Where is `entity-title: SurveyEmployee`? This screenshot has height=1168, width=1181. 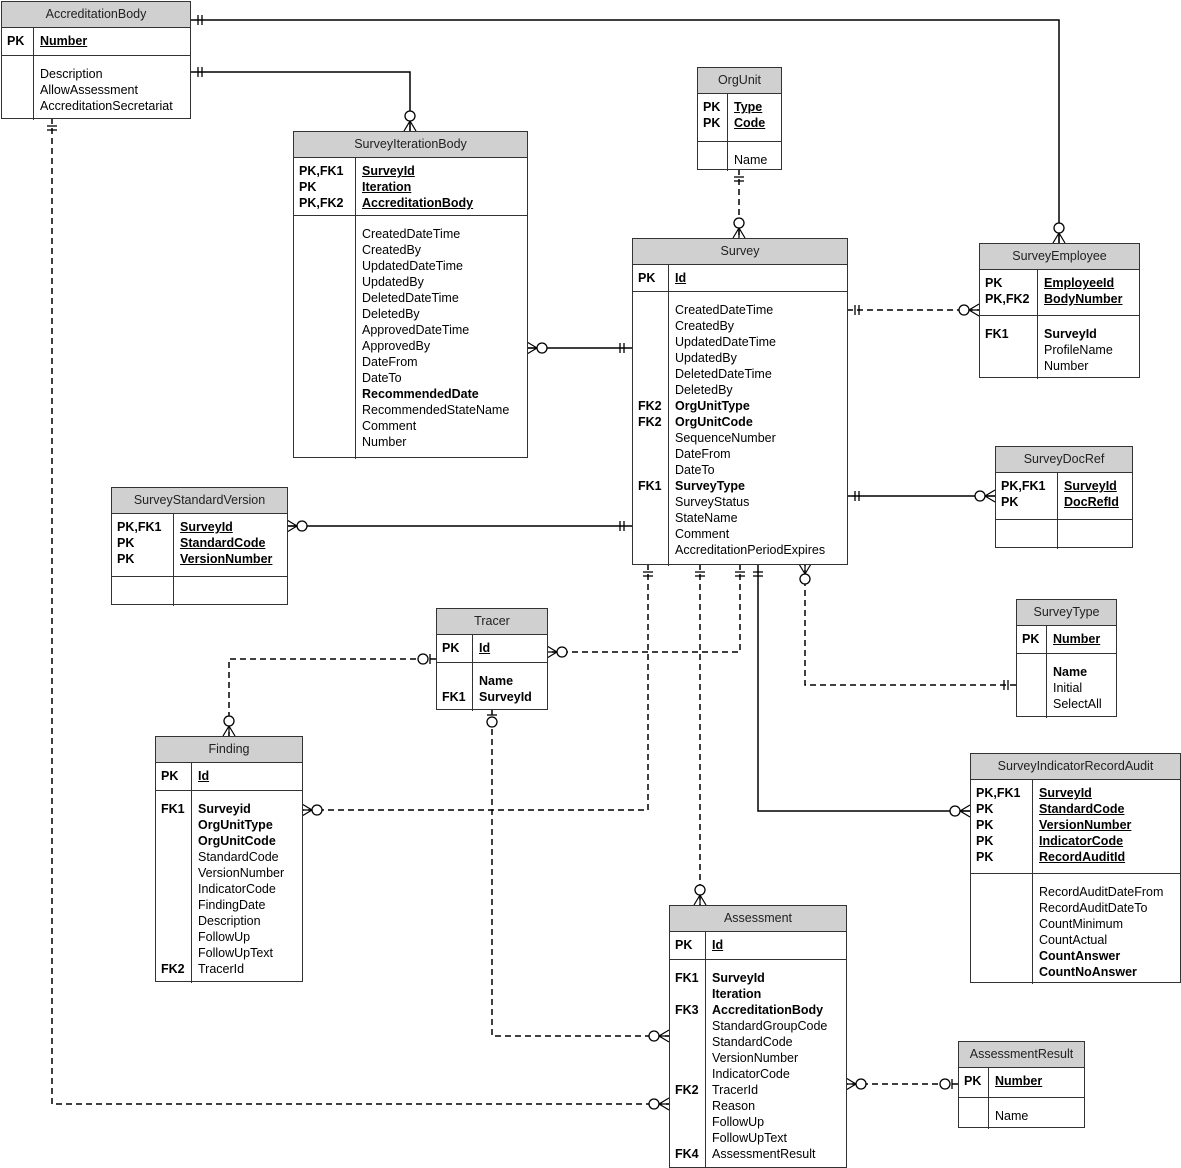
entity-title: SurveyEmployee is located at coordinates (1059, 257).